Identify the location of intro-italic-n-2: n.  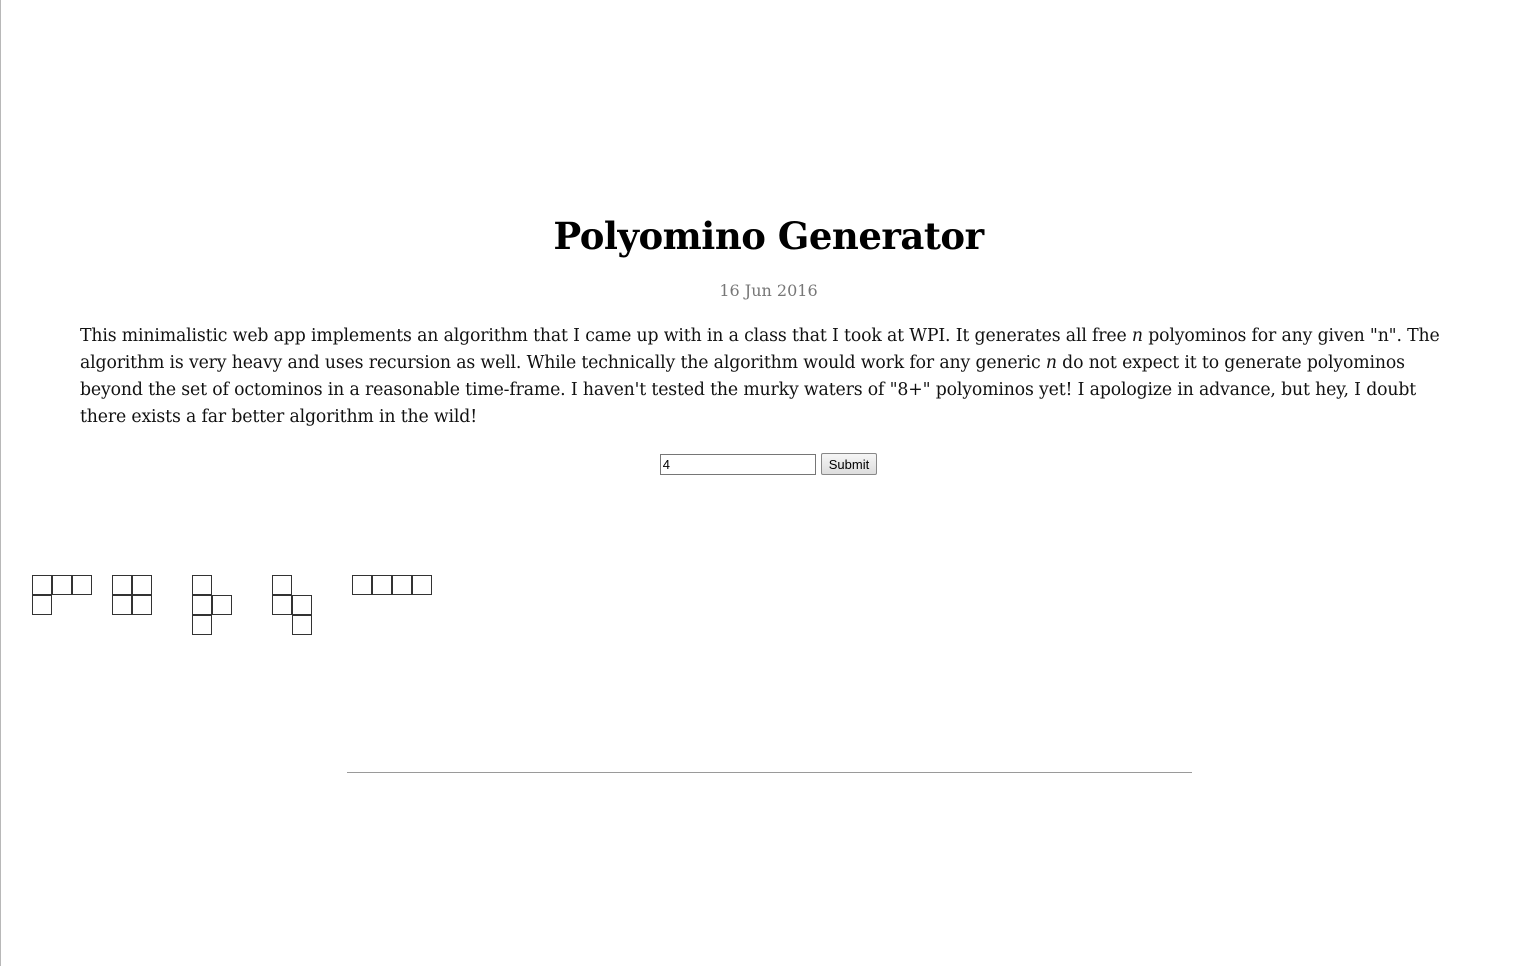
(1051, 363).